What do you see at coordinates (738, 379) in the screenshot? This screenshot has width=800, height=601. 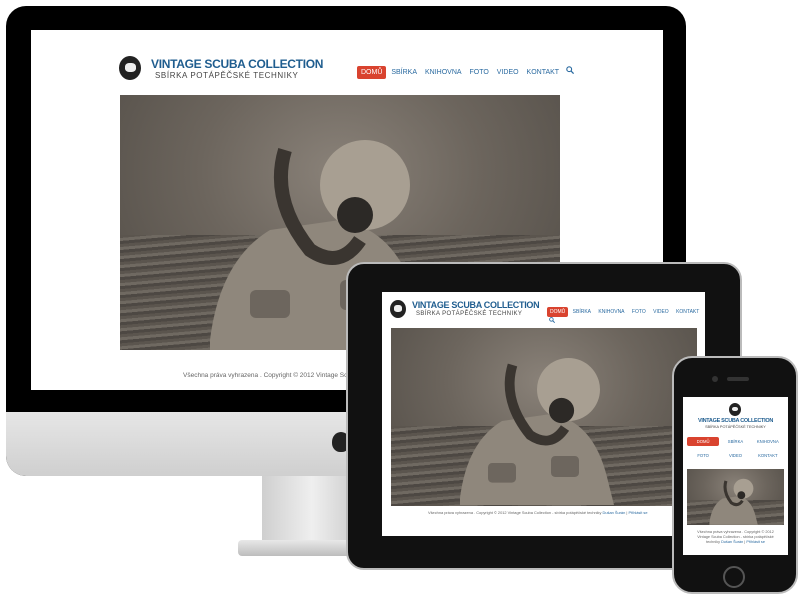 I see `speaker-grille` at bounding box center [738, 379].